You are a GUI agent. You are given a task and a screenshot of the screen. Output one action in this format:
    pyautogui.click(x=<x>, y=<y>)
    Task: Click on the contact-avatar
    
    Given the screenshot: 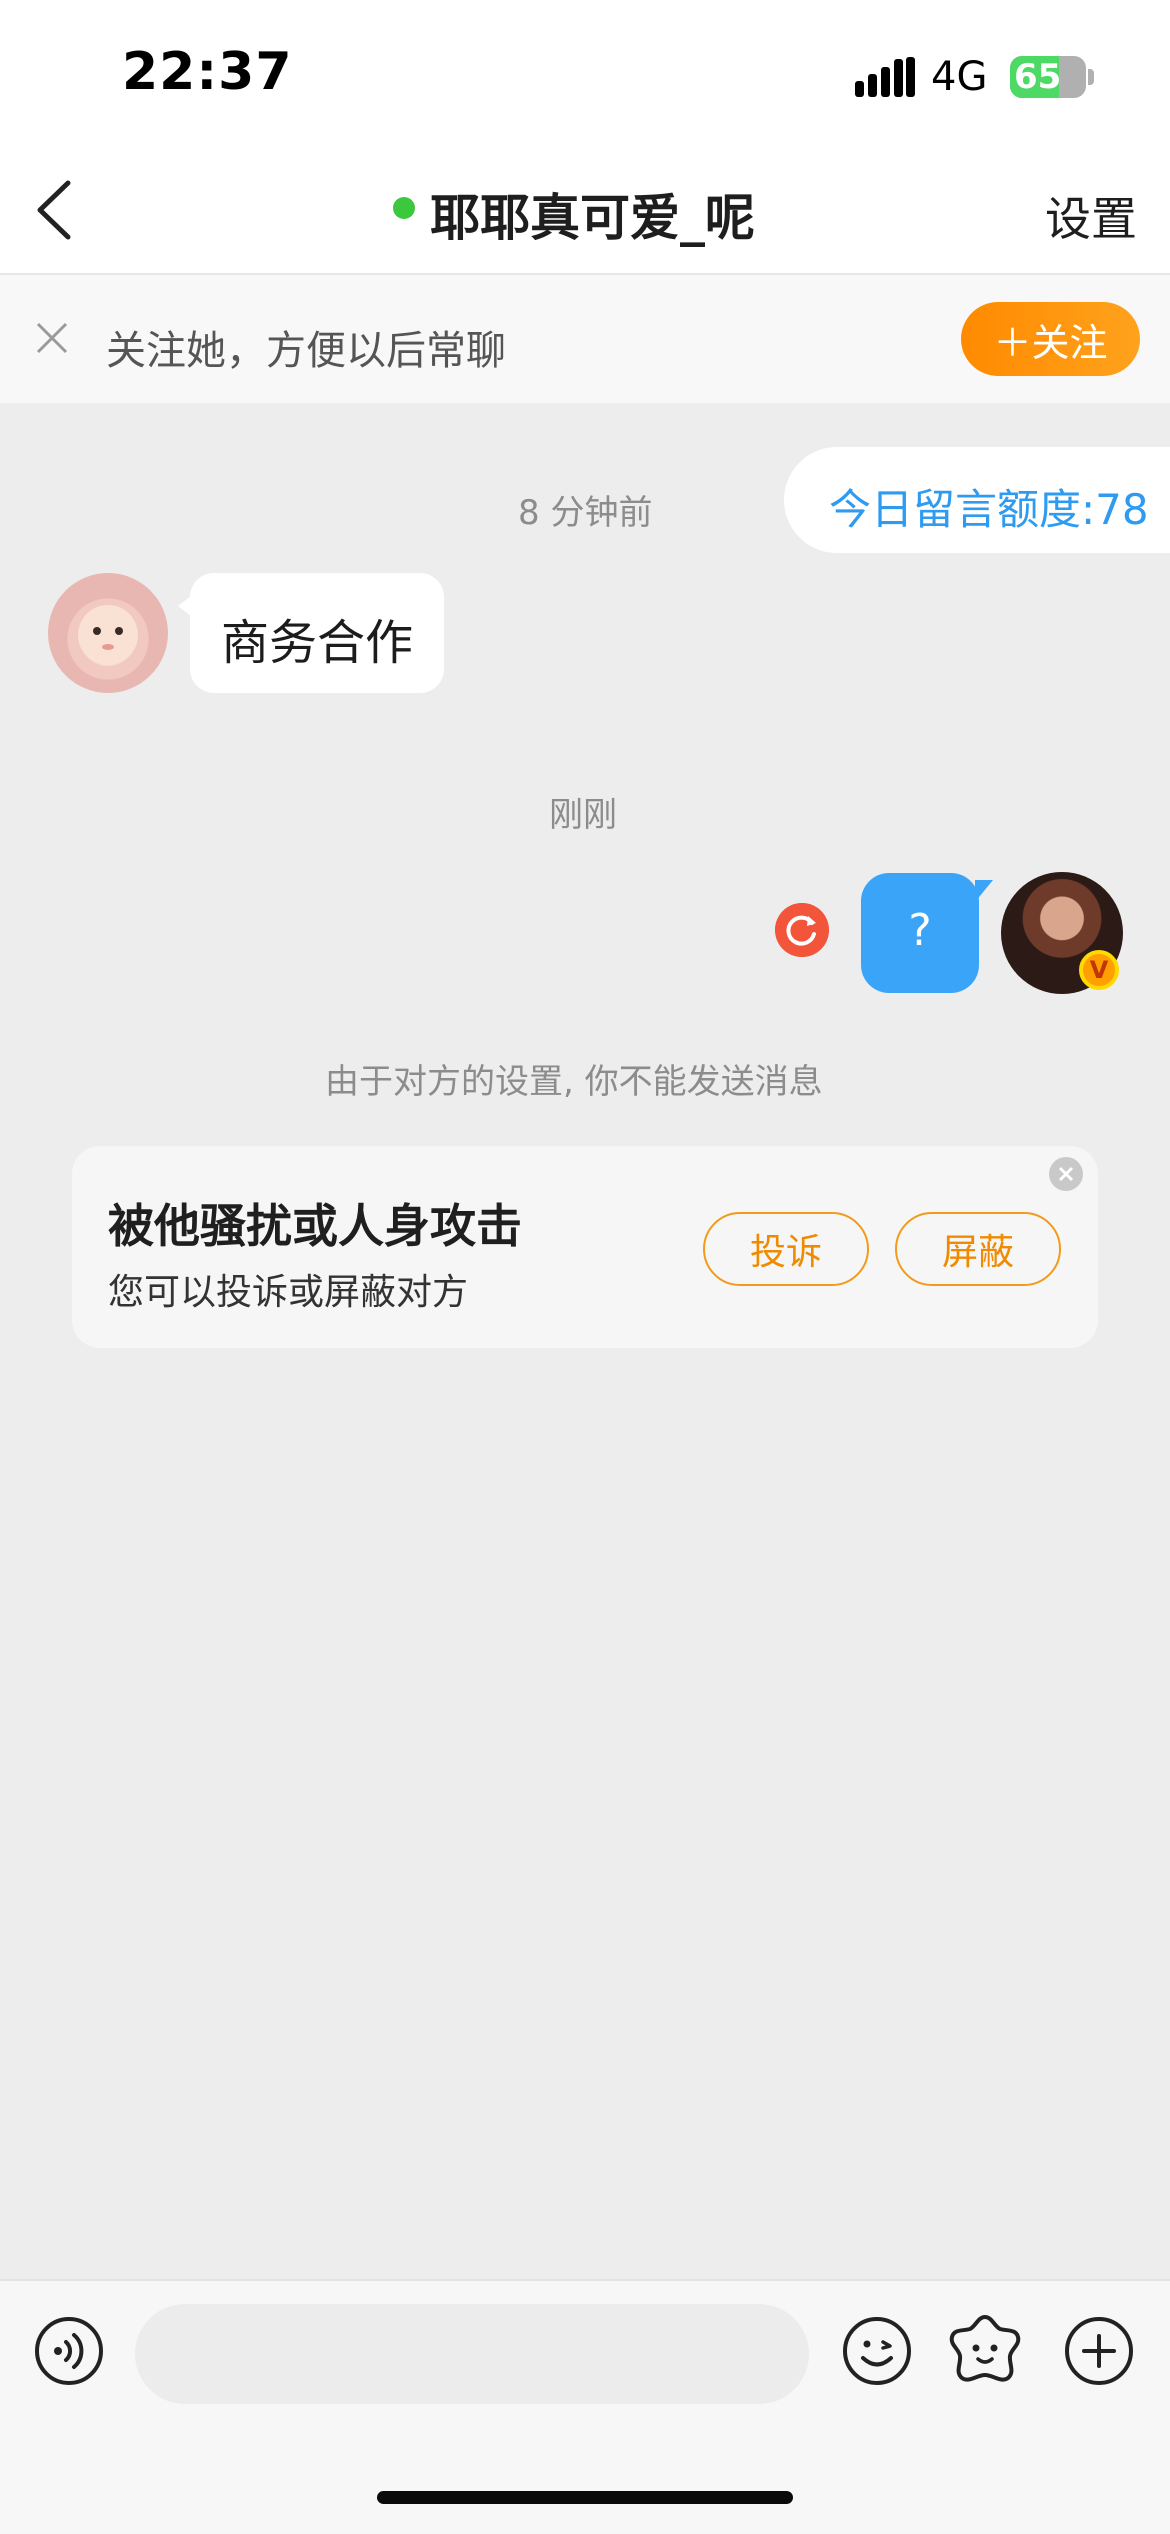 What is the action you would take?
    pyautogui.click(x=108, y=633)
    